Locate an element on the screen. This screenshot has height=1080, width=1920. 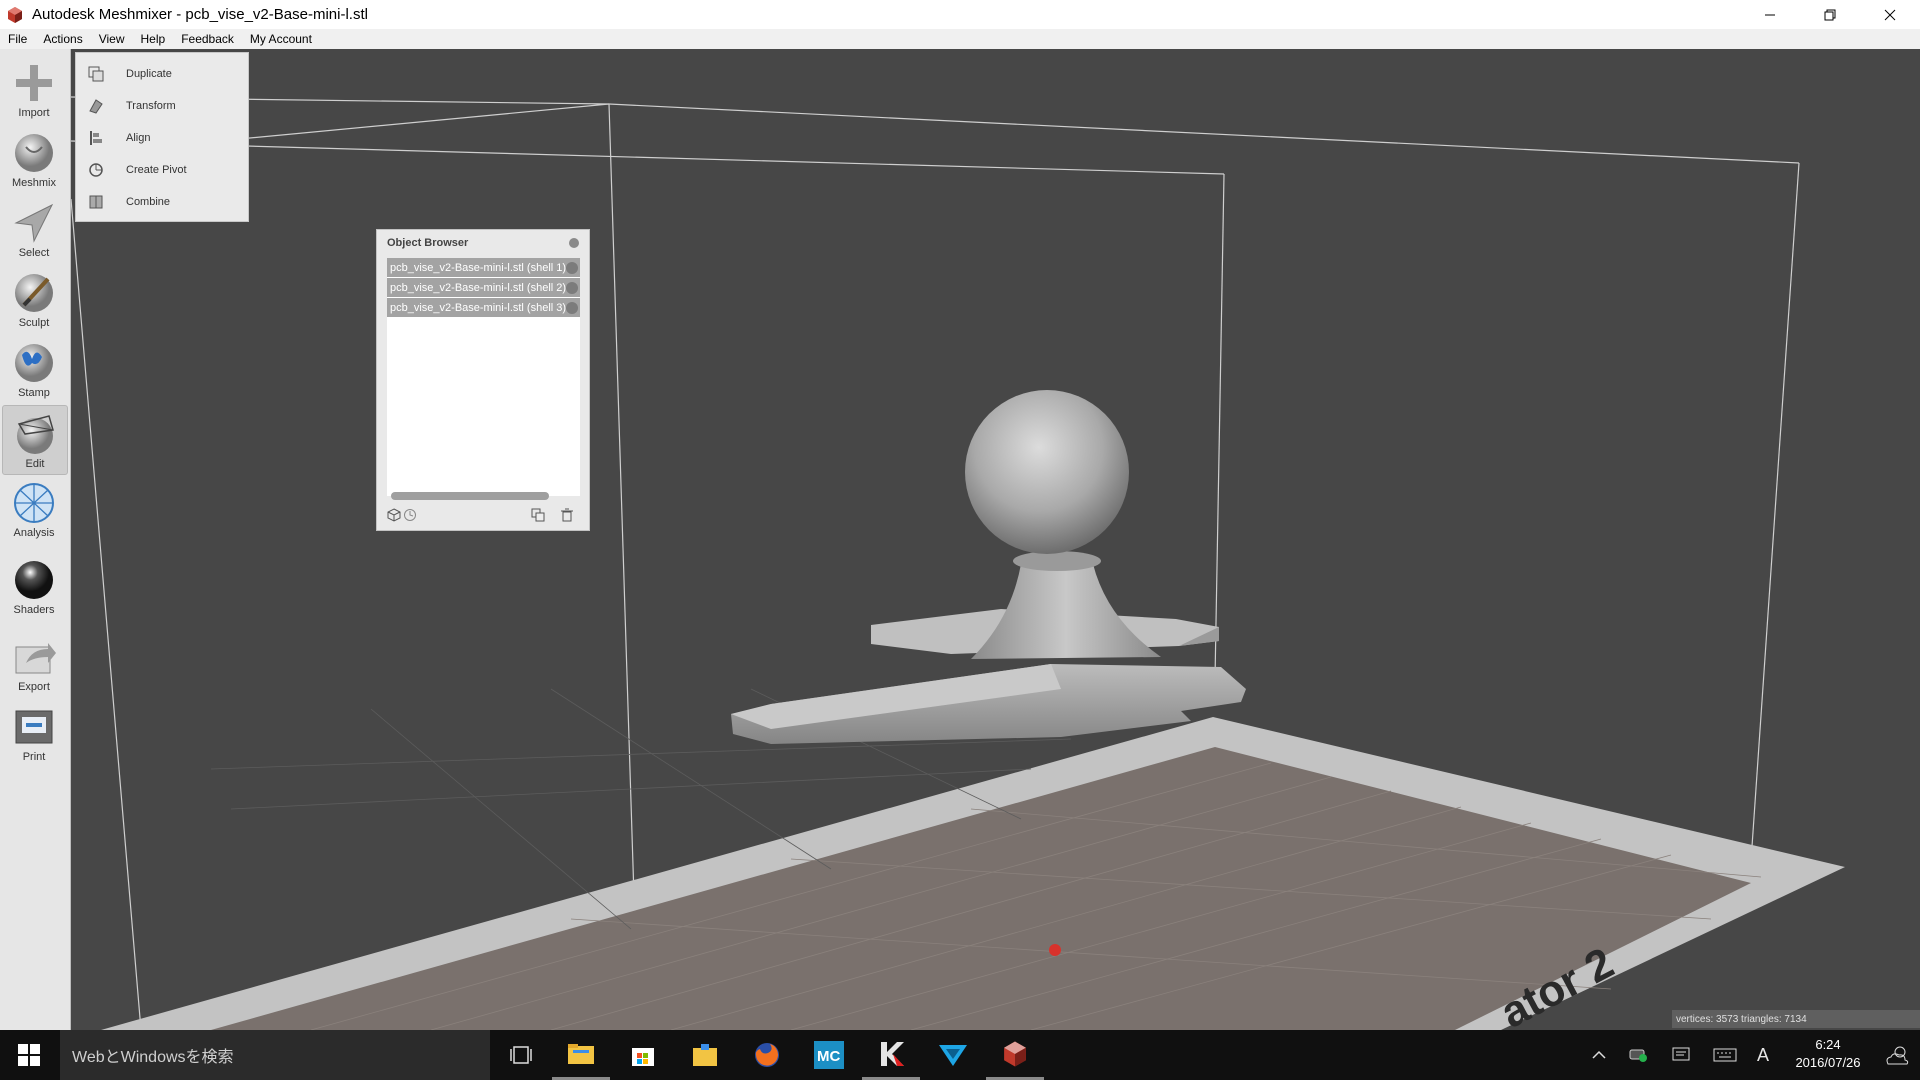
tool-print: Print is located at coordinates (34, 733).